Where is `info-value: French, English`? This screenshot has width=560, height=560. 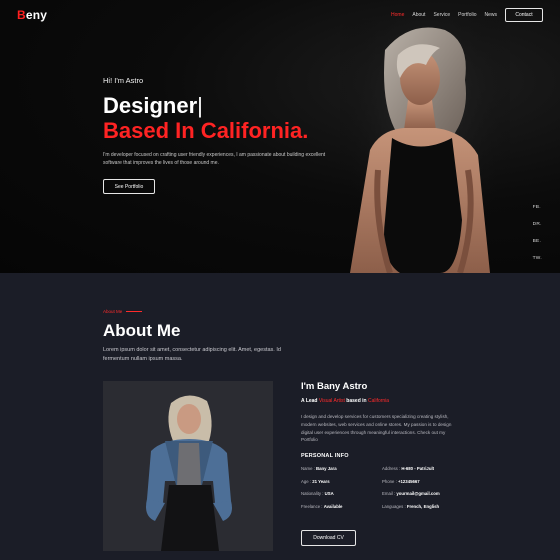
info-value: French, English is located at coordinates (423, 506).